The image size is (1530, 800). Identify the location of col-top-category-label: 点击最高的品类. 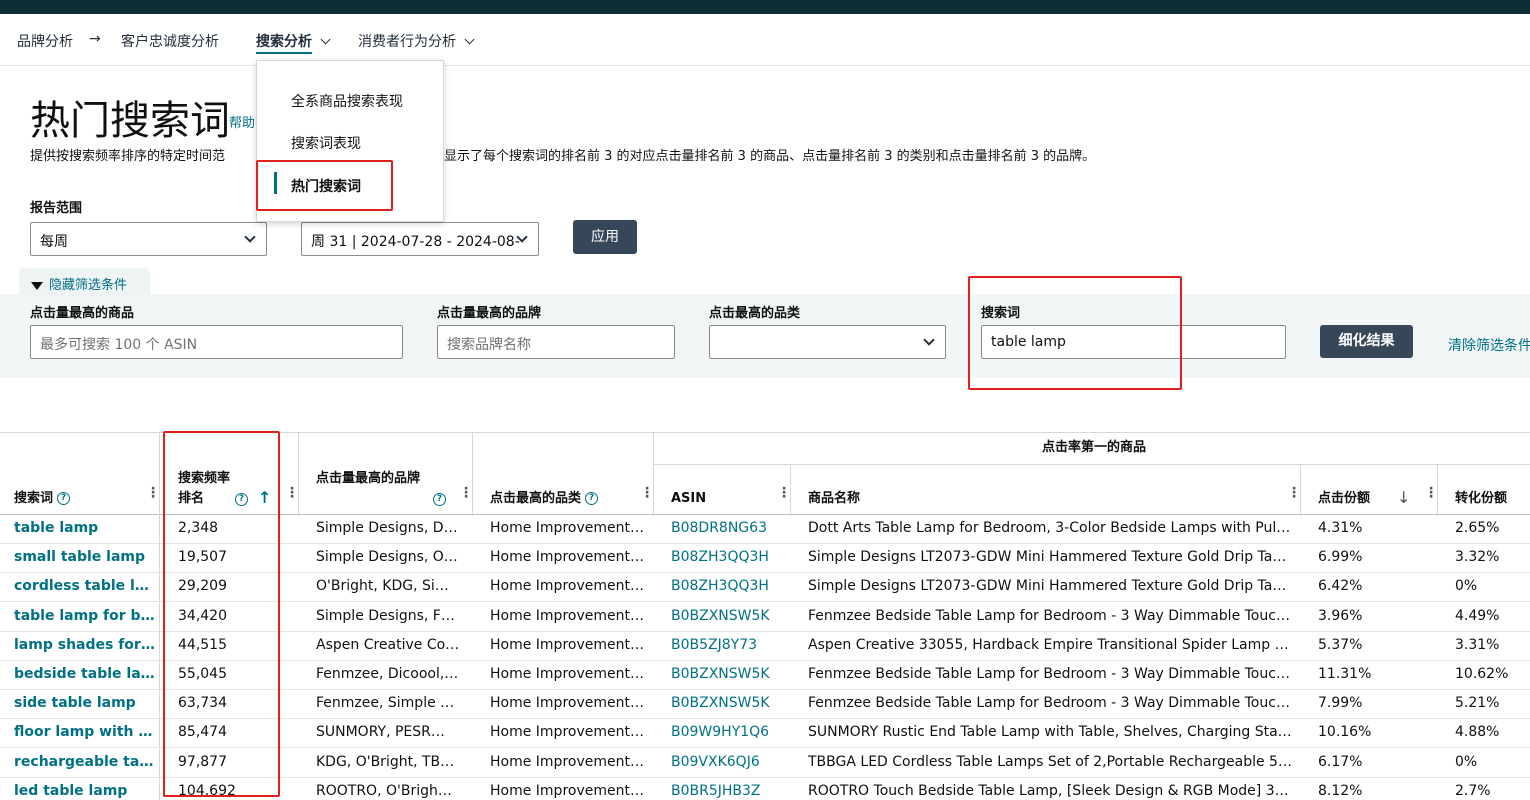
(536, 498).